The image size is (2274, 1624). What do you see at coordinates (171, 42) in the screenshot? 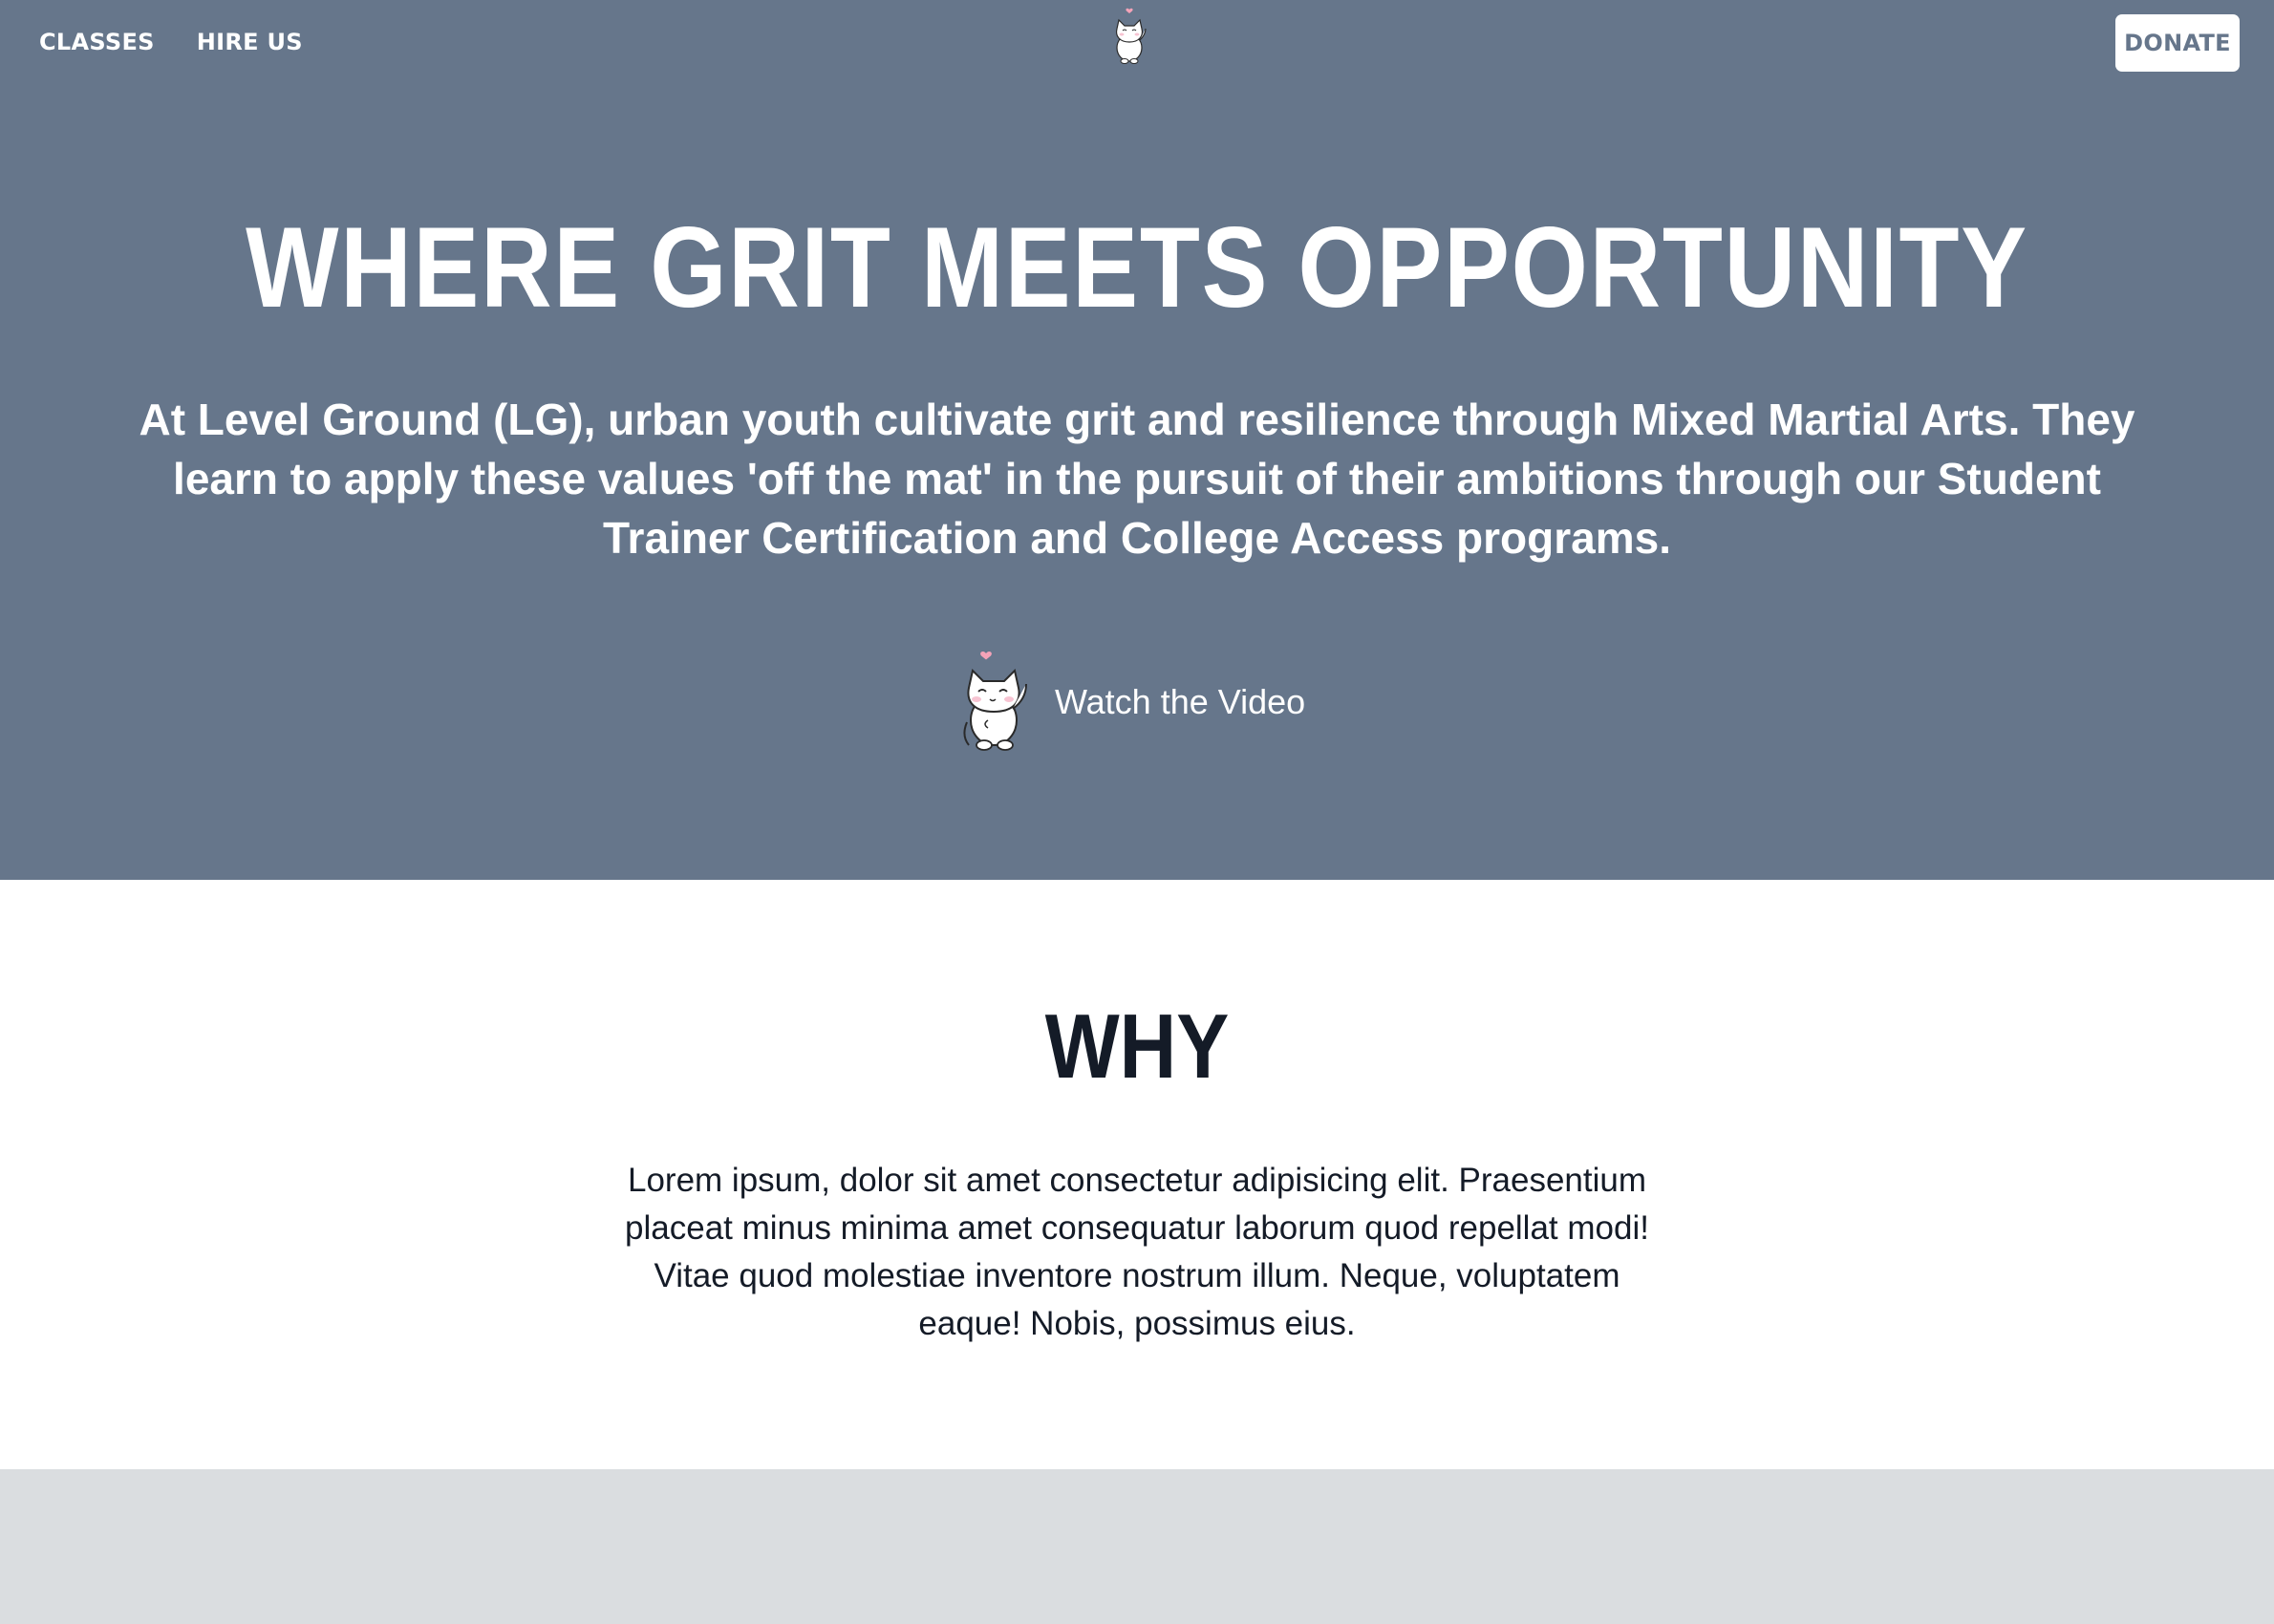
I see `nav-links: CLASSES HIRE US` at bounding box center [171, 42].